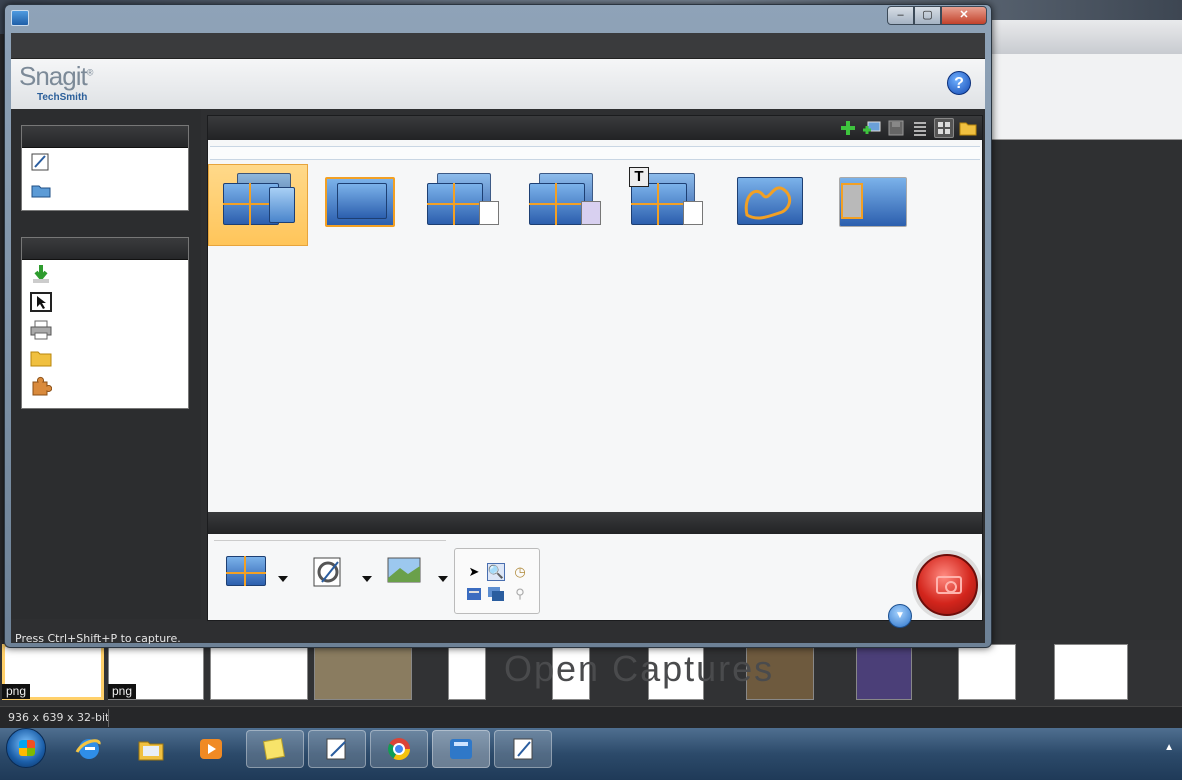 The height and width of the screenshot is (780, 1182). What do you see at coordinates (871, 200) in the screenshot?
I see `menu-capture-icon` at bounding box center [871, 200].